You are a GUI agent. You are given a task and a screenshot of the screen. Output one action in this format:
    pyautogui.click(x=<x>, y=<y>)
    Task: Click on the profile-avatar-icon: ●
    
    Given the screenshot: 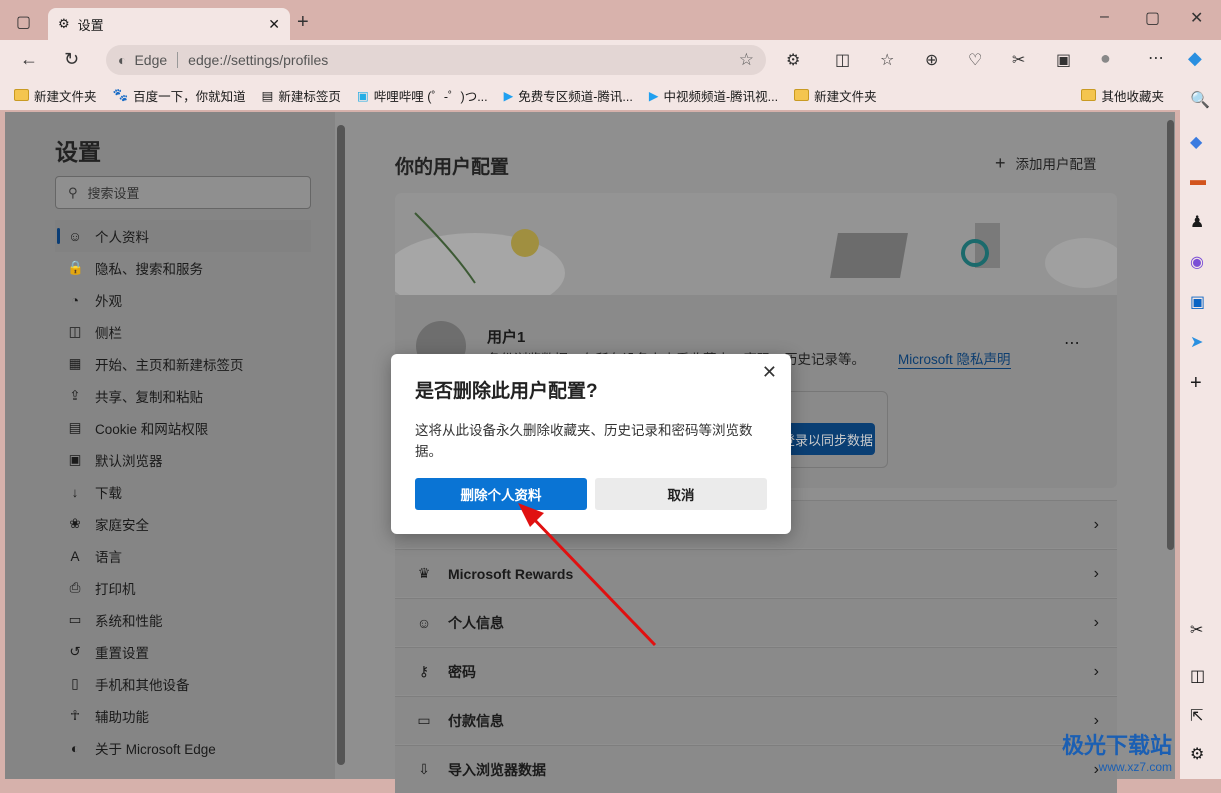 What is the action you would take?
    pyautogui.click(x=1105, y=58)
    